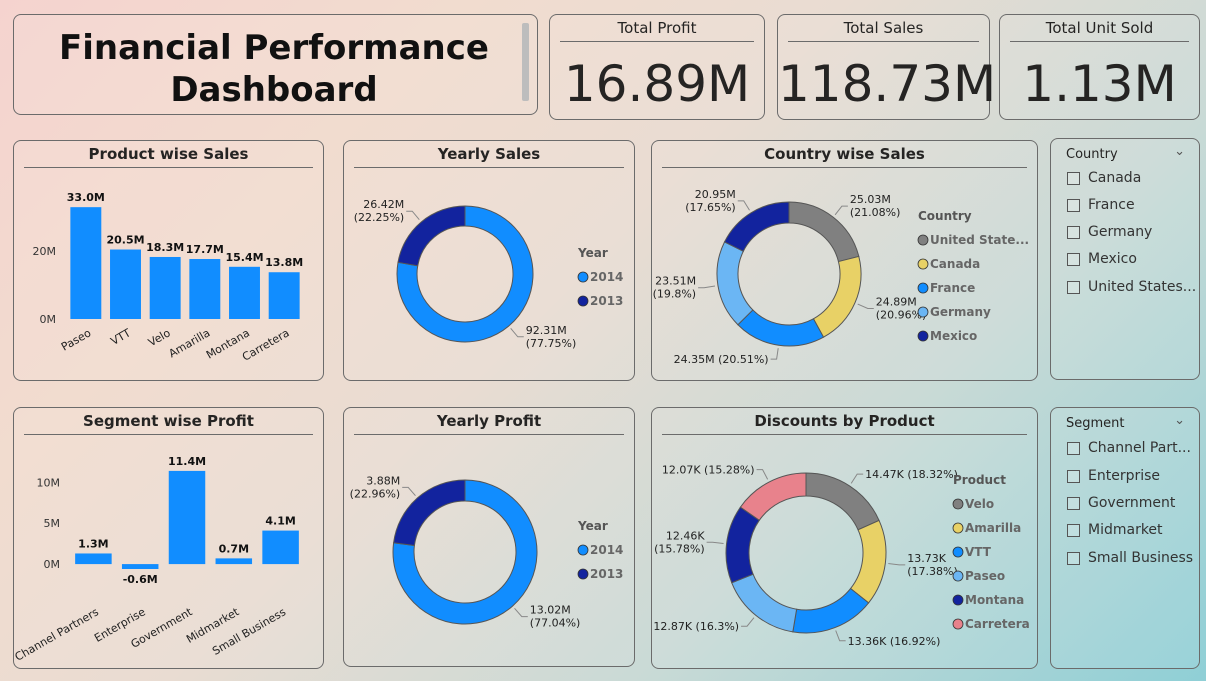 The height and width of the screenshot is (681, 1206). I want to click on slicer-option: Germany, so click(1109, 232).